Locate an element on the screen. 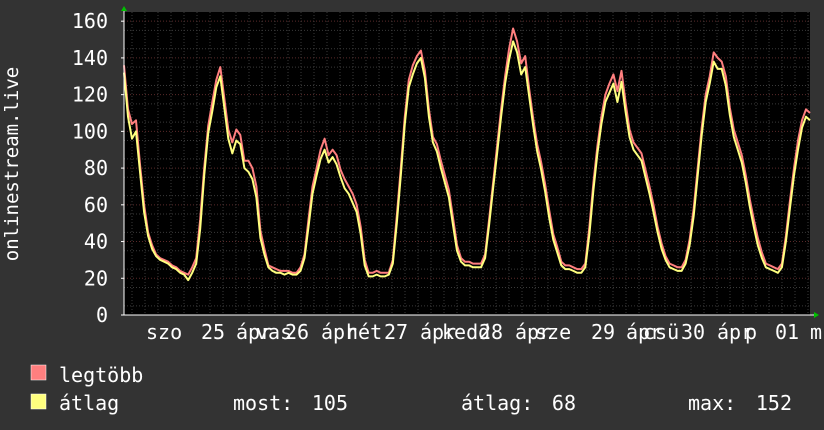 This screenshot has height=430, width=824. x-tick-label: 01 is located at coordinates (787, 332).